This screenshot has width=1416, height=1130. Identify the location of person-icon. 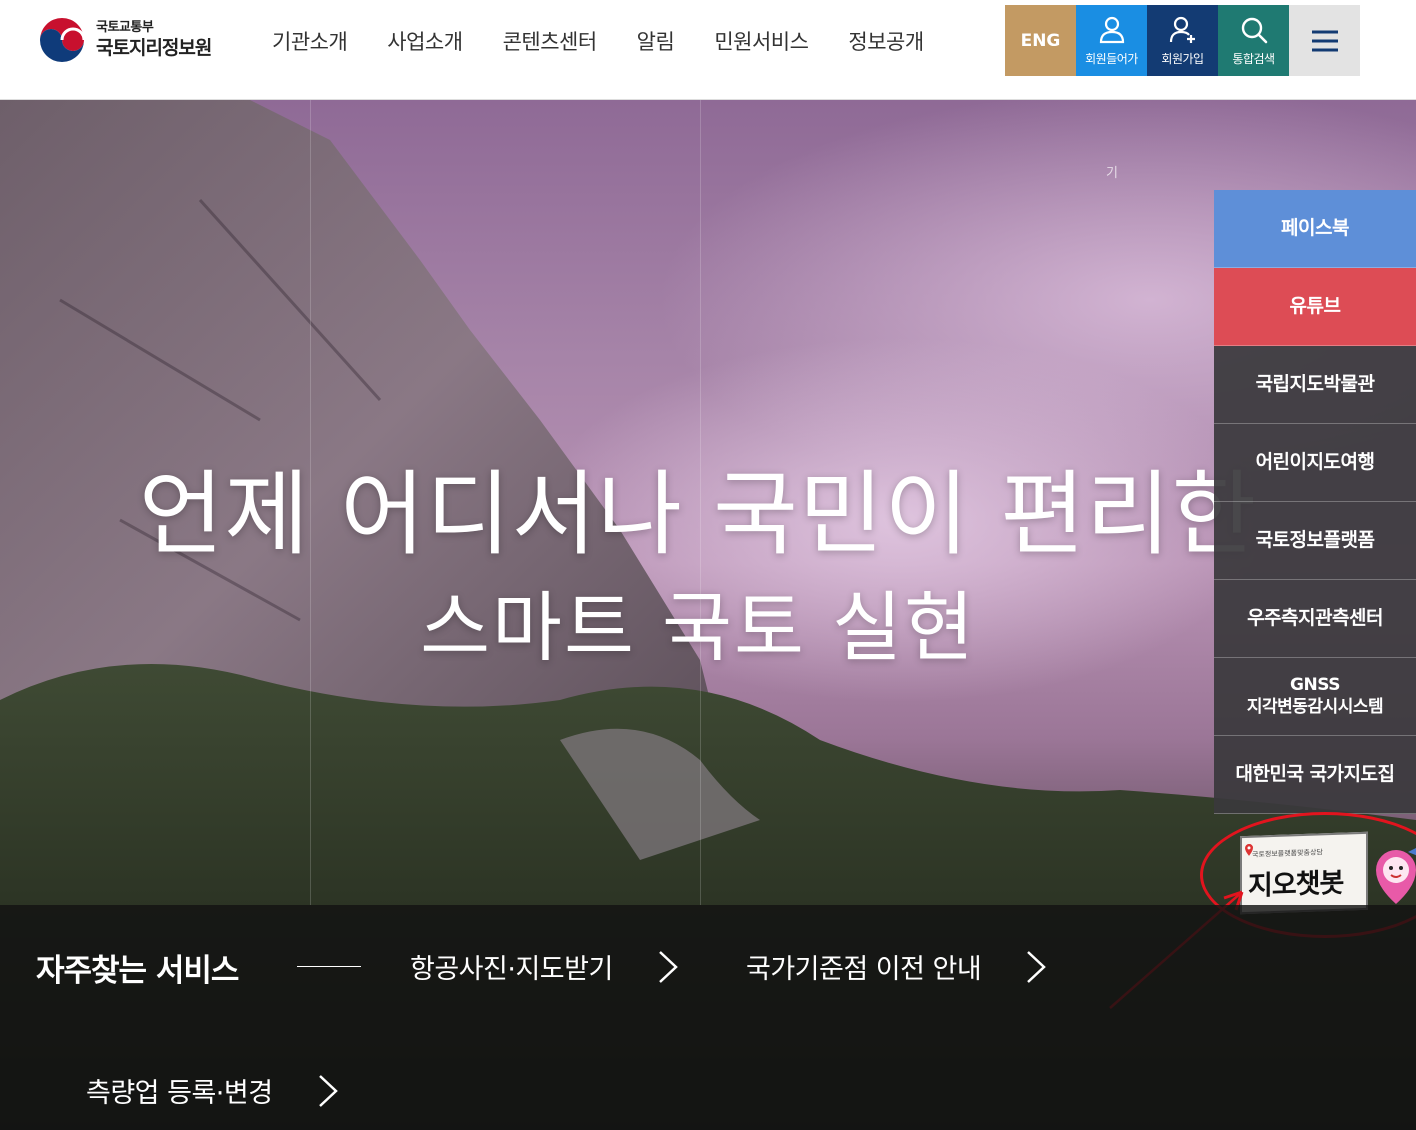
(1111, 29).